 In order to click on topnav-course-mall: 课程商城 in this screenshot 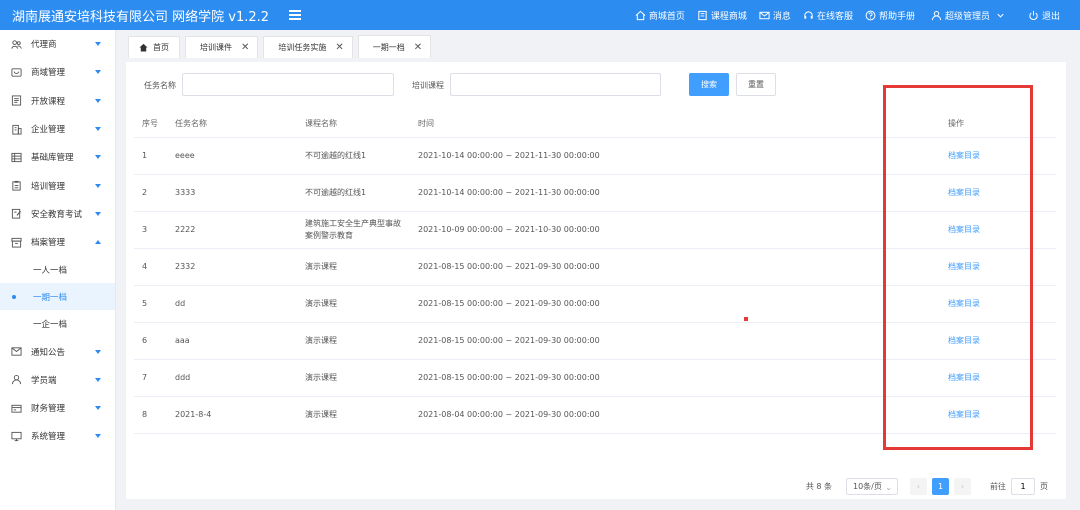, I will do `click(722, 15)`.